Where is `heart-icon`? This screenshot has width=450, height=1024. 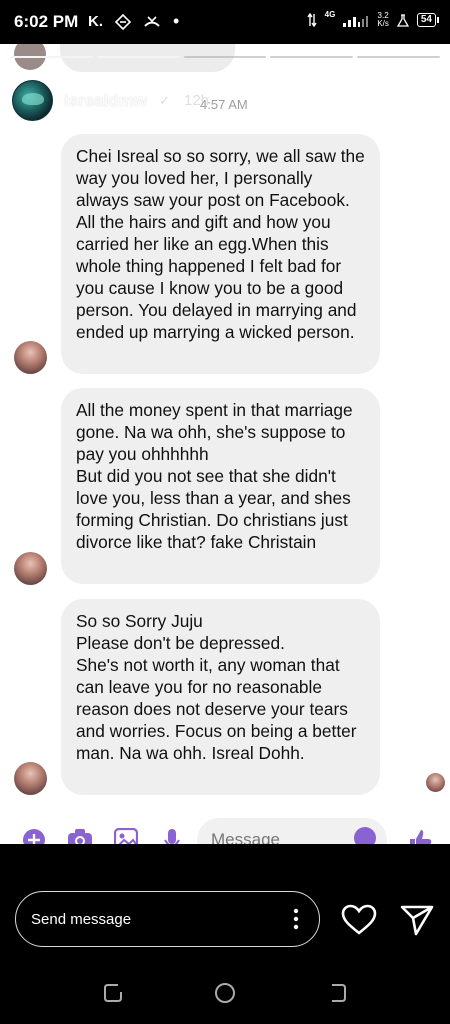
heart-icon is located at coordinates (359, 920).